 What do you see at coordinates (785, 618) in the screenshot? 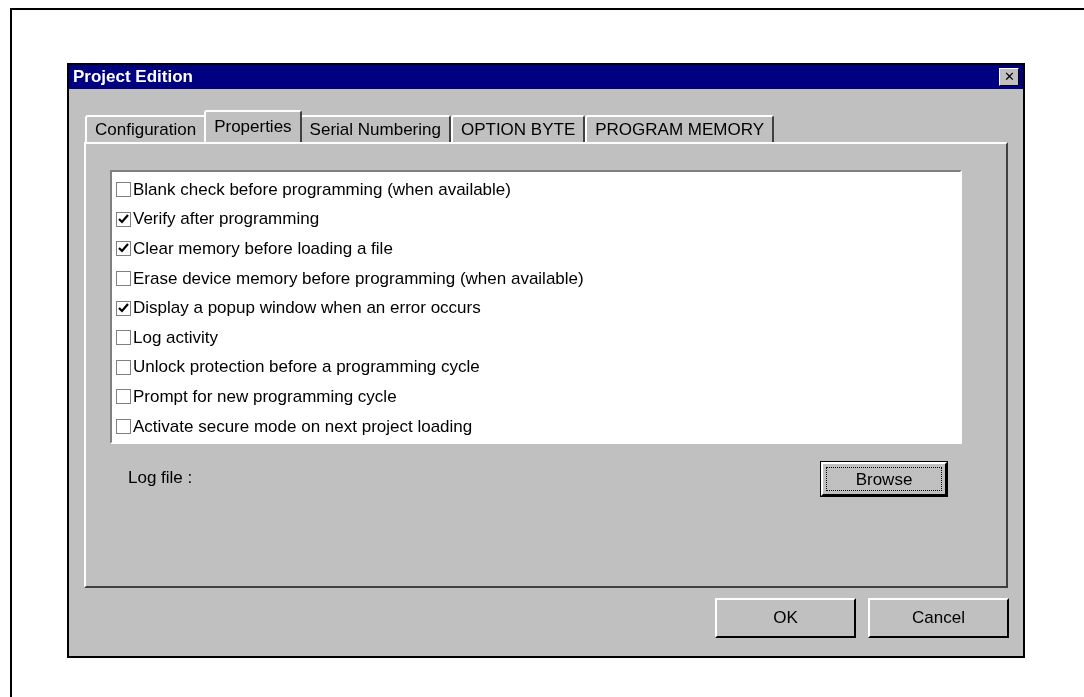
I see `dialog-button: OK` at bounding box center [785, 618].